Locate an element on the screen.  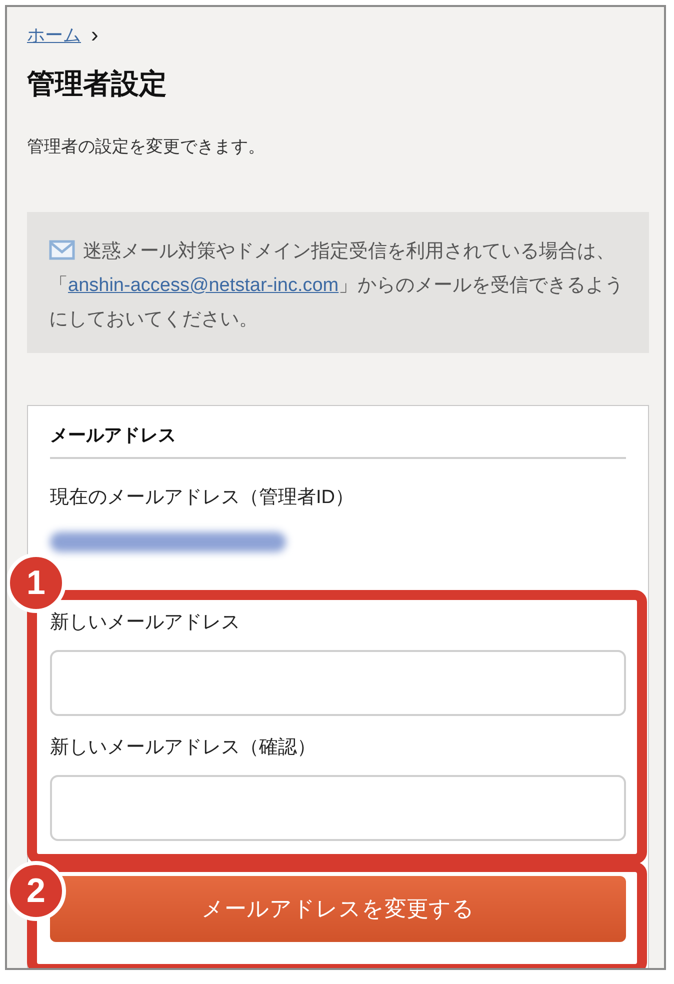
current-email-label: 現在のメールアドレス（管理者ID） is located at coordinates (202, 498).